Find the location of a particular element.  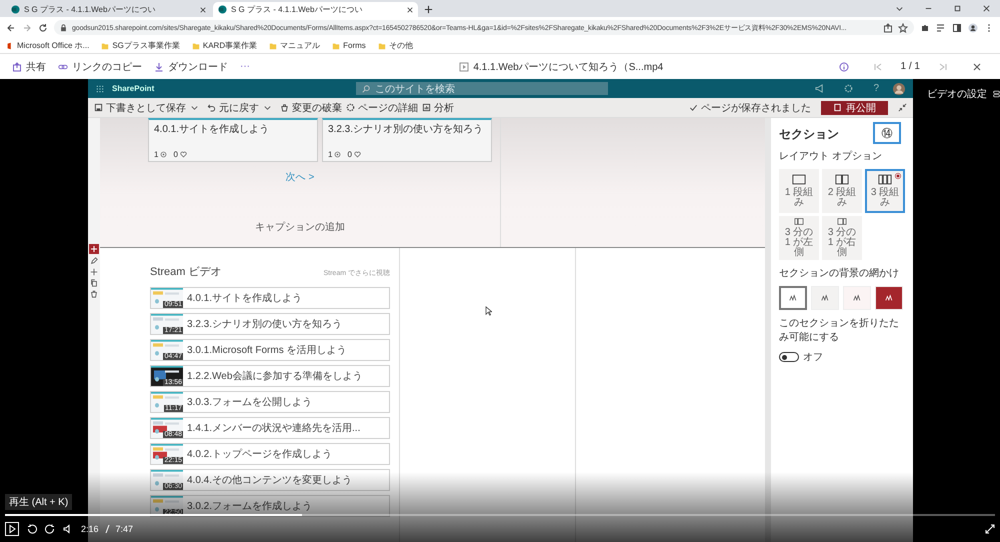

fullscreen-icon is located at coordinates (990, 529).